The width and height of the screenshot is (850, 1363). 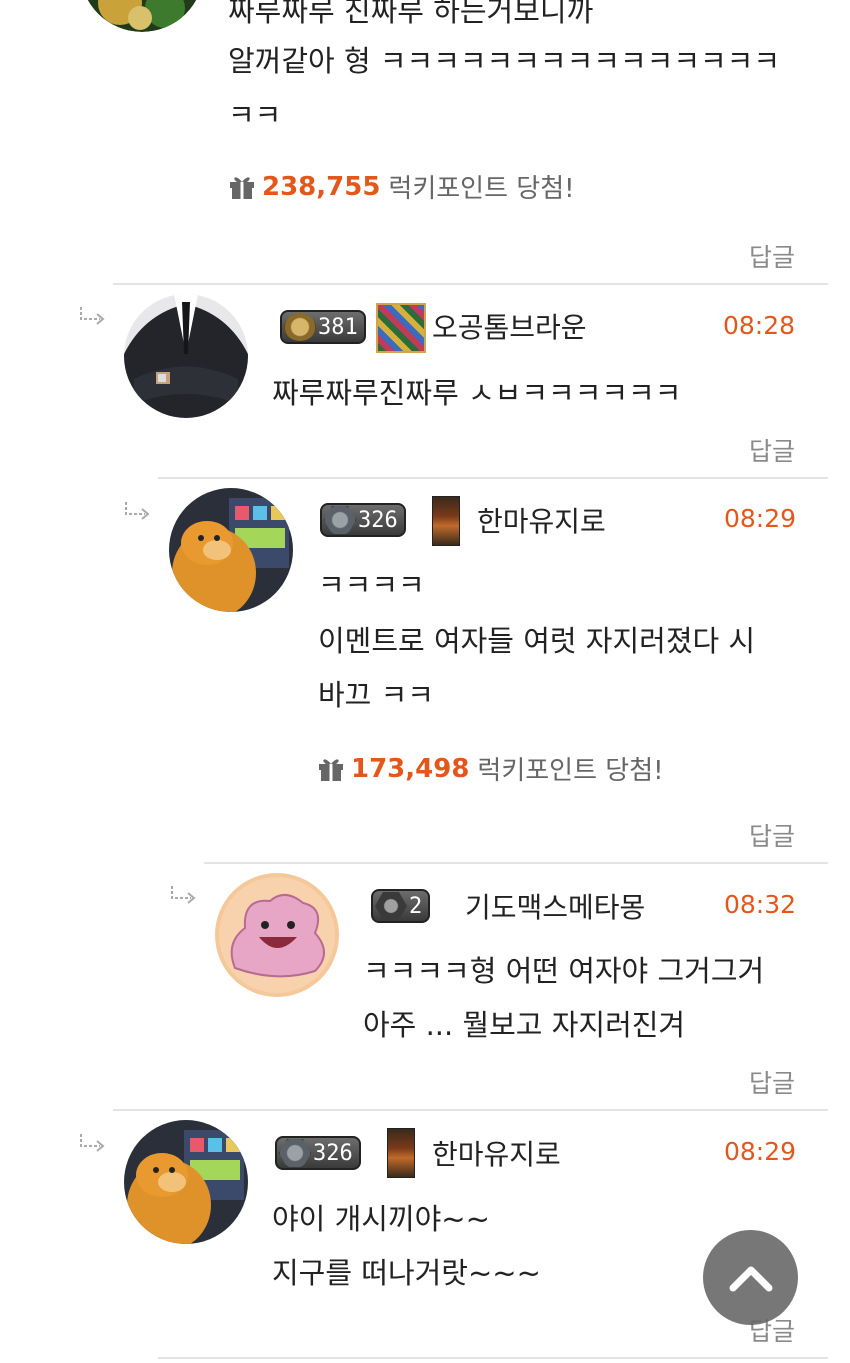 What do you see at coordinates (477, 393) in the screenshot?
I see `comment-text-line: 짜루짜루진짜루 ㅅㅂㅋㅋㅋㅋㅋㅋ` at bounding box center [477, 393].